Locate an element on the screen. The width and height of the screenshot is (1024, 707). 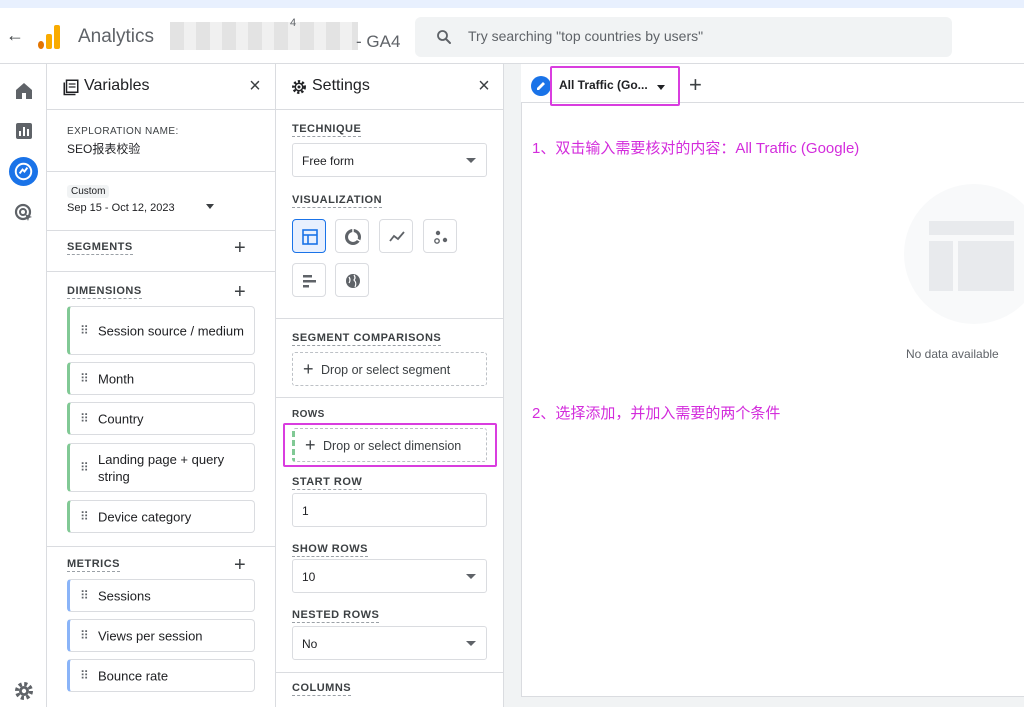
rows-label: ROWS is located at coordinates (308, 414).